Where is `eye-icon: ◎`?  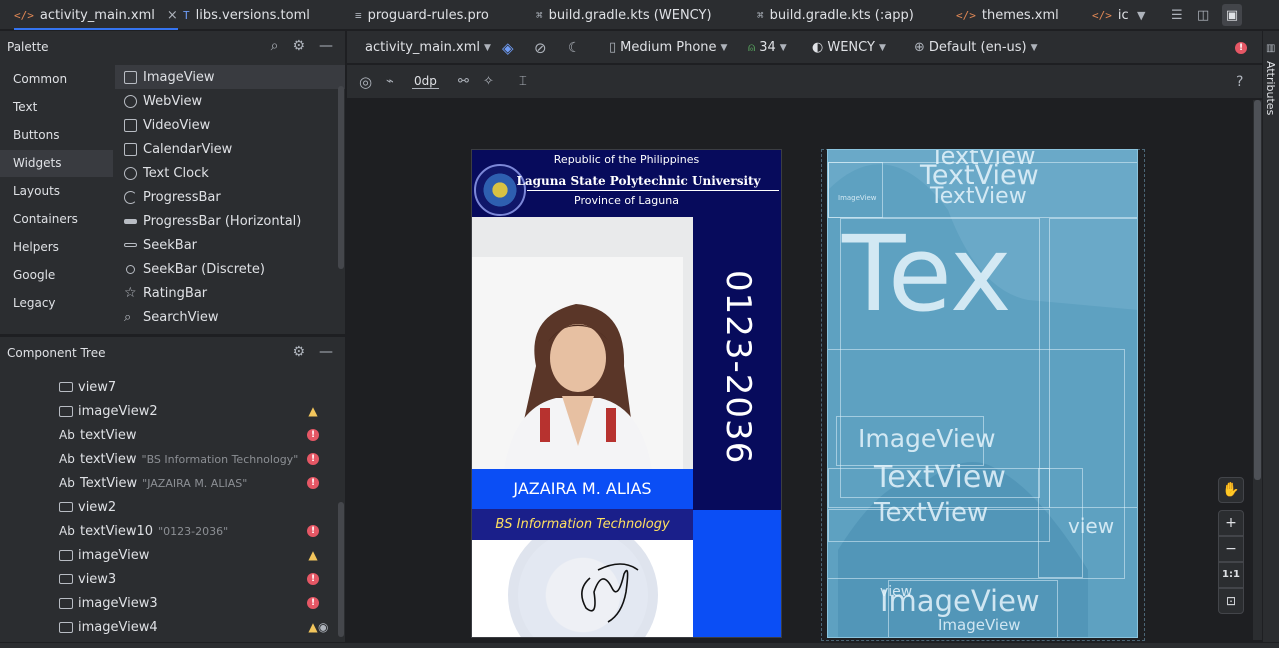
eye-icon: ◎ is located at coordinates (365, 81).